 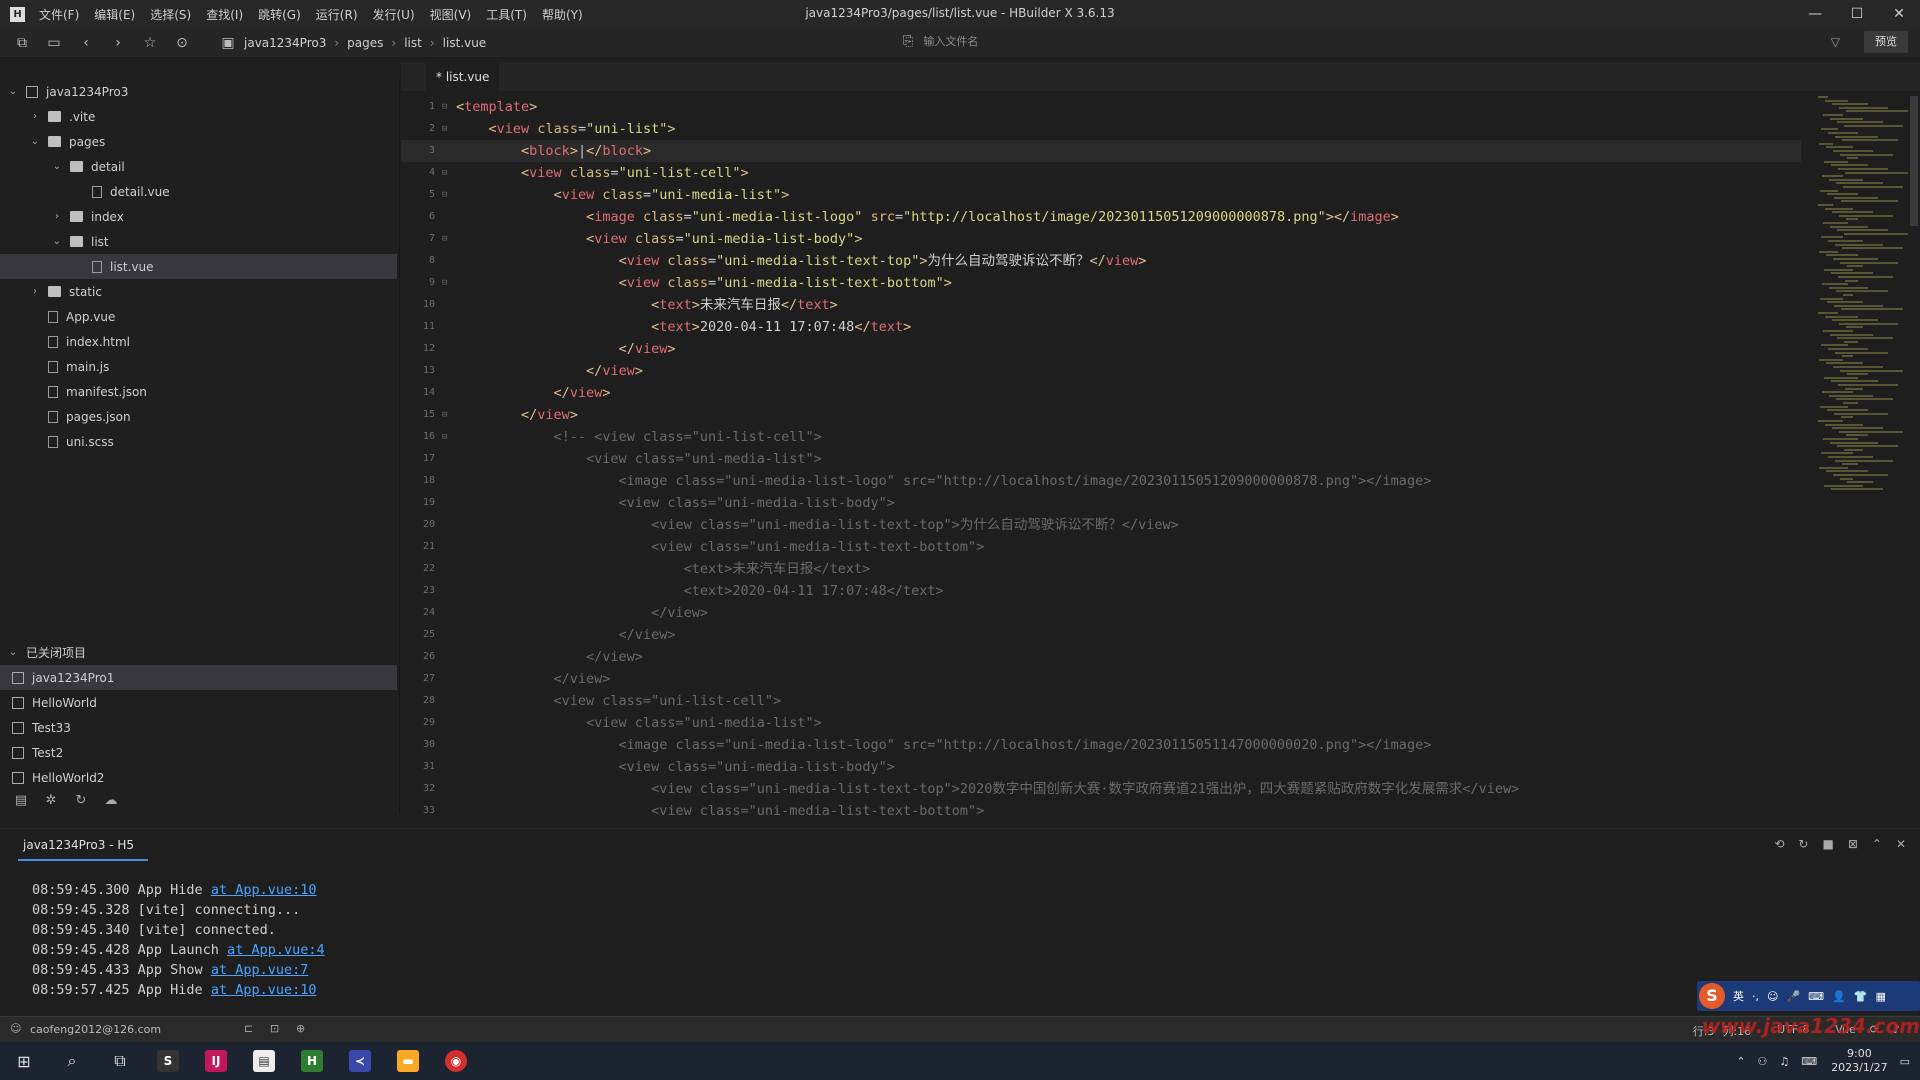 I want to click on ime-item: 👤, so click(x=1839, y=996).